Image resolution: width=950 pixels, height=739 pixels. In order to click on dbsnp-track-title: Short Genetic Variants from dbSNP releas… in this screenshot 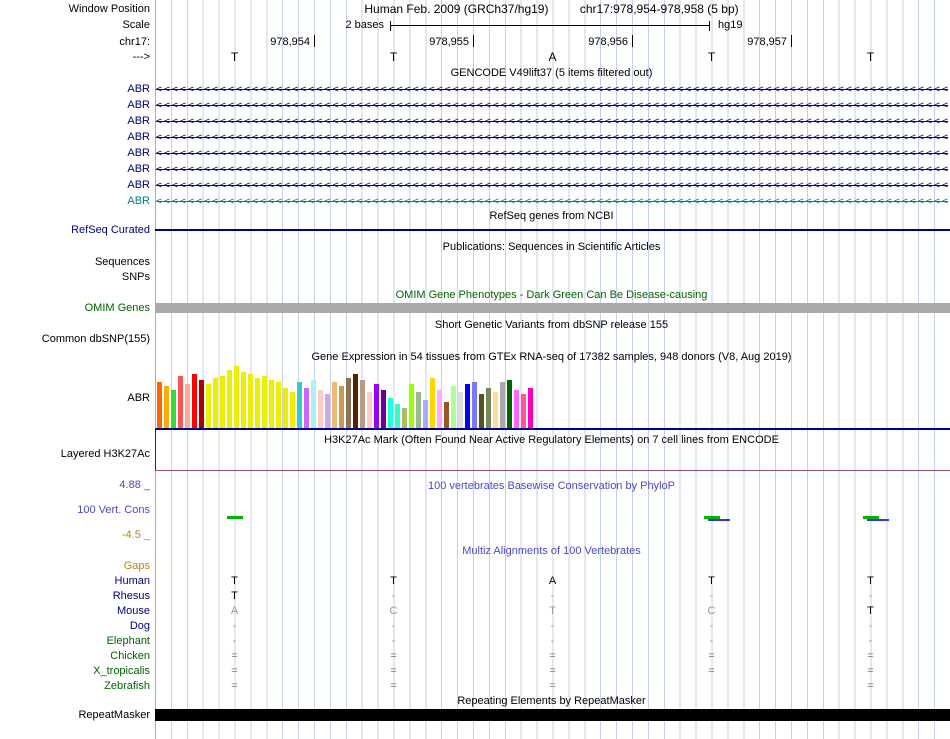, I will do `click(551, 325)`.